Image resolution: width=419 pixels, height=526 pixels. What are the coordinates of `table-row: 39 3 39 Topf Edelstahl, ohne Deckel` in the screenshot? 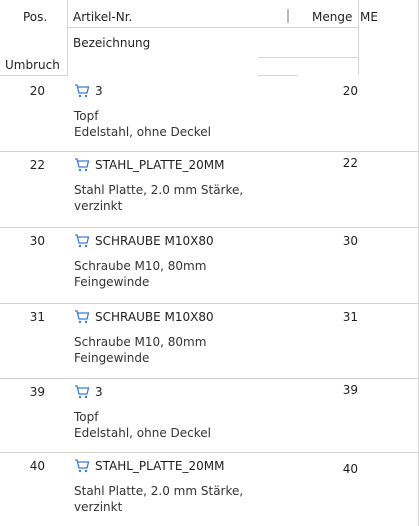 It's located at (209, 416).